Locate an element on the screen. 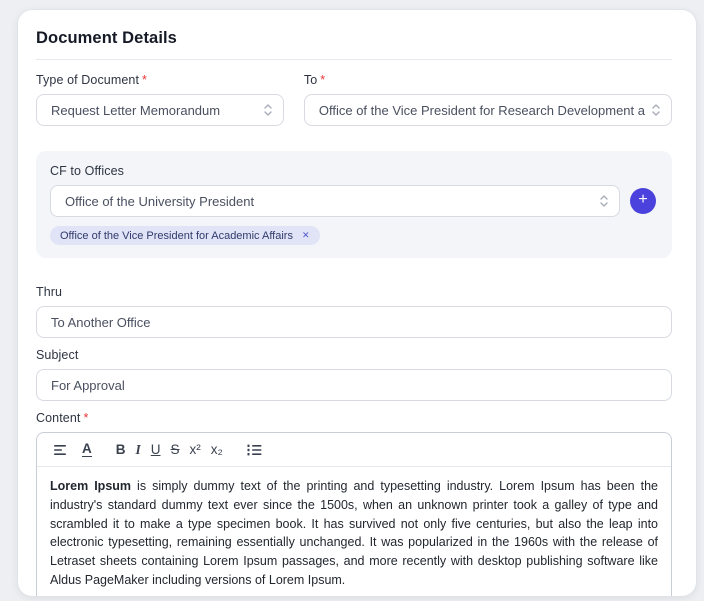  subject-field: Subject is located at coordinates (354, 374).